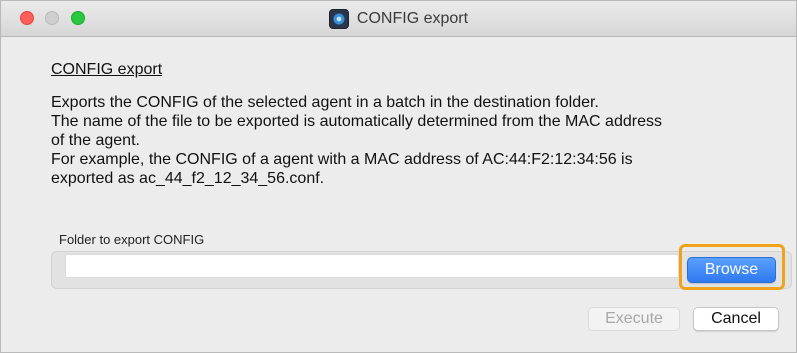 The height and width of the screenshot is (353, 797). What do you see at coordinates (634, 319) in the screenshot?
I see `execute-button: Execute` at bounding box center [634, 319].